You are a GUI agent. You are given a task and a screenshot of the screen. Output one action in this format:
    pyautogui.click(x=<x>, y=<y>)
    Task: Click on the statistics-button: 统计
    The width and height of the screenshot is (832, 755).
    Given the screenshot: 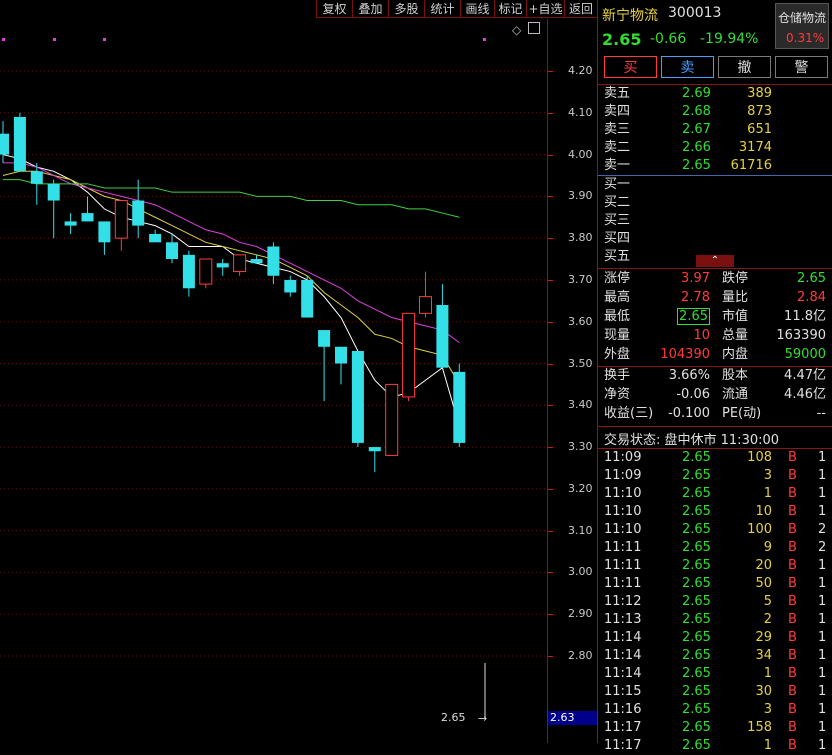 What is the action you would take?
    pyautogui.click(x=442, y=9)
    